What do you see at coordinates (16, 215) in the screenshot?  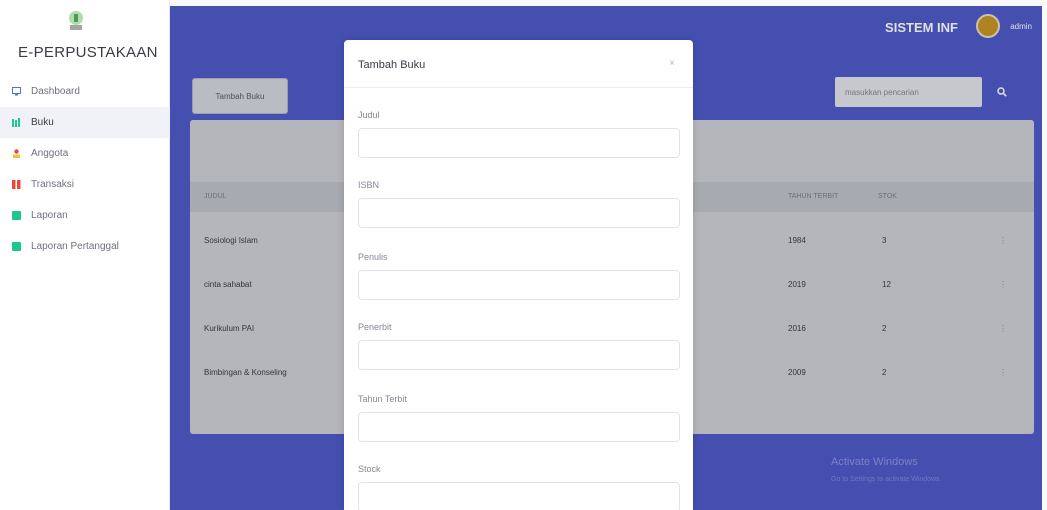 I see `report-icon` at bounding box center [16, 215].